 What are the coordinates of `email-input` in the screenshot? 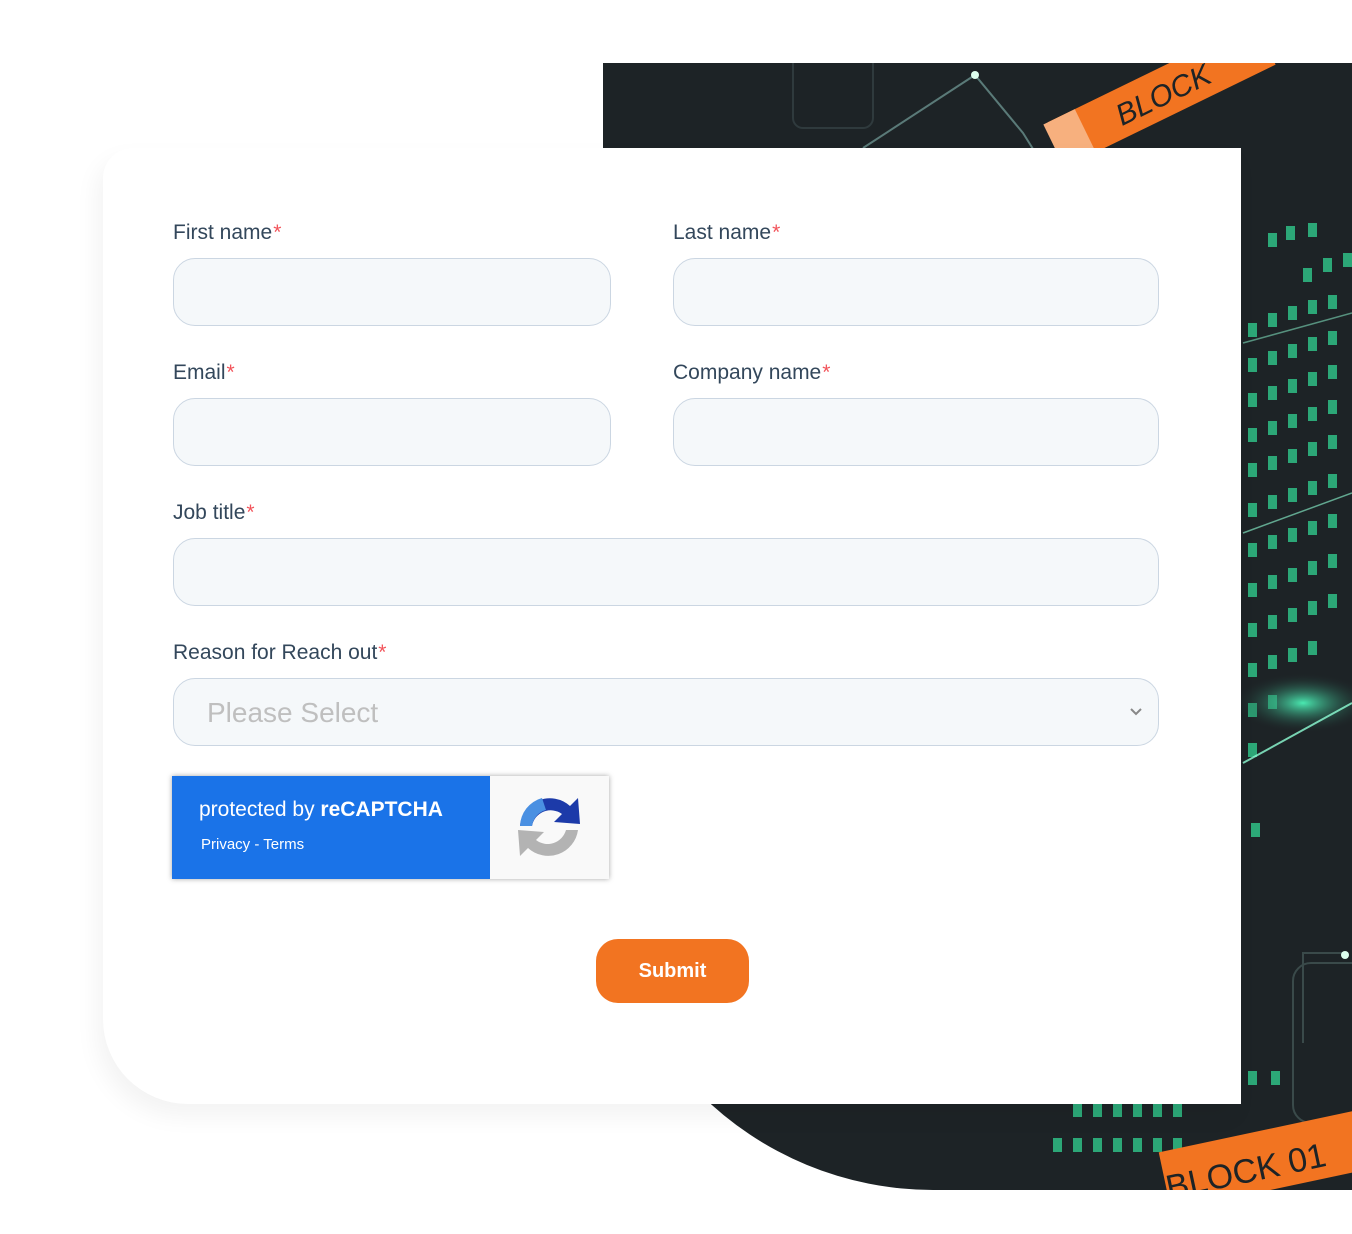 It's located at (392, 432).